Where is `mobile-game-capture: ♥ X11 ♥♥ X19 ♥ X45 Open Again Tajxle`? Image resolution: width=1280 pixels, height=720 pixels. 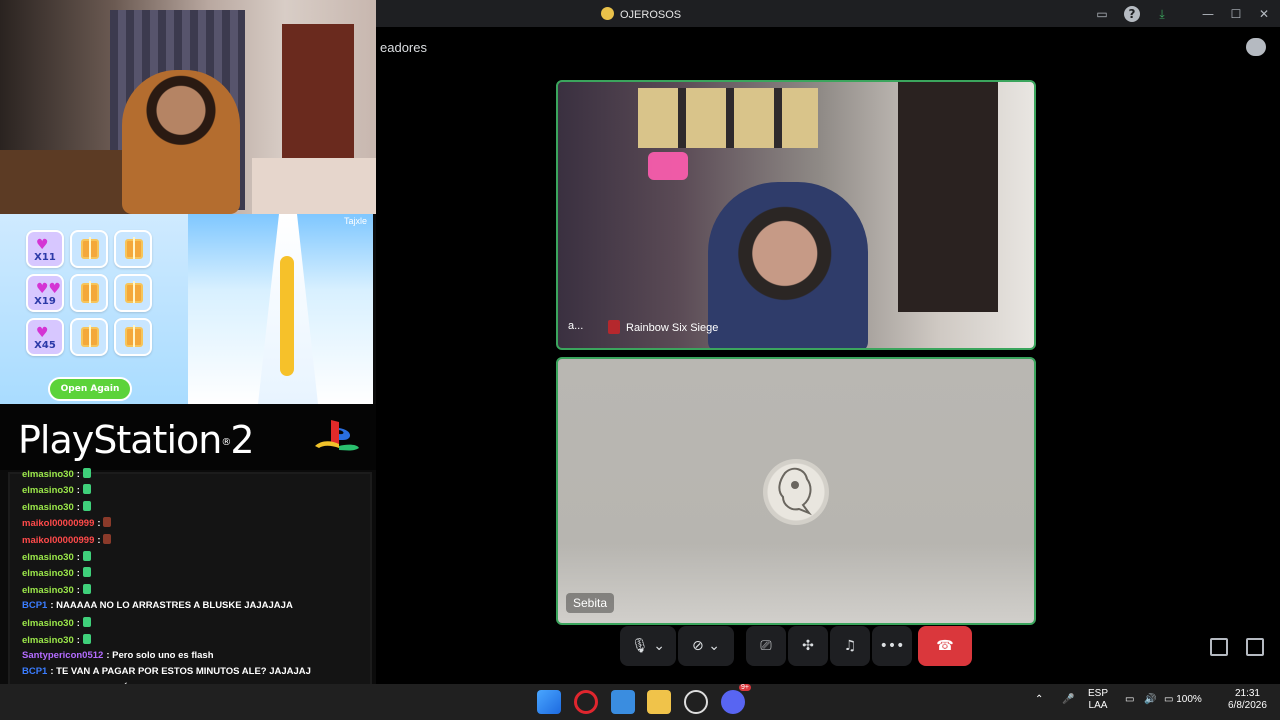
mobile-game-capture: ♥ X11 ♥♥ X19 ♥ X45 Open Again Tajxle is located at coordinates (186, 309).